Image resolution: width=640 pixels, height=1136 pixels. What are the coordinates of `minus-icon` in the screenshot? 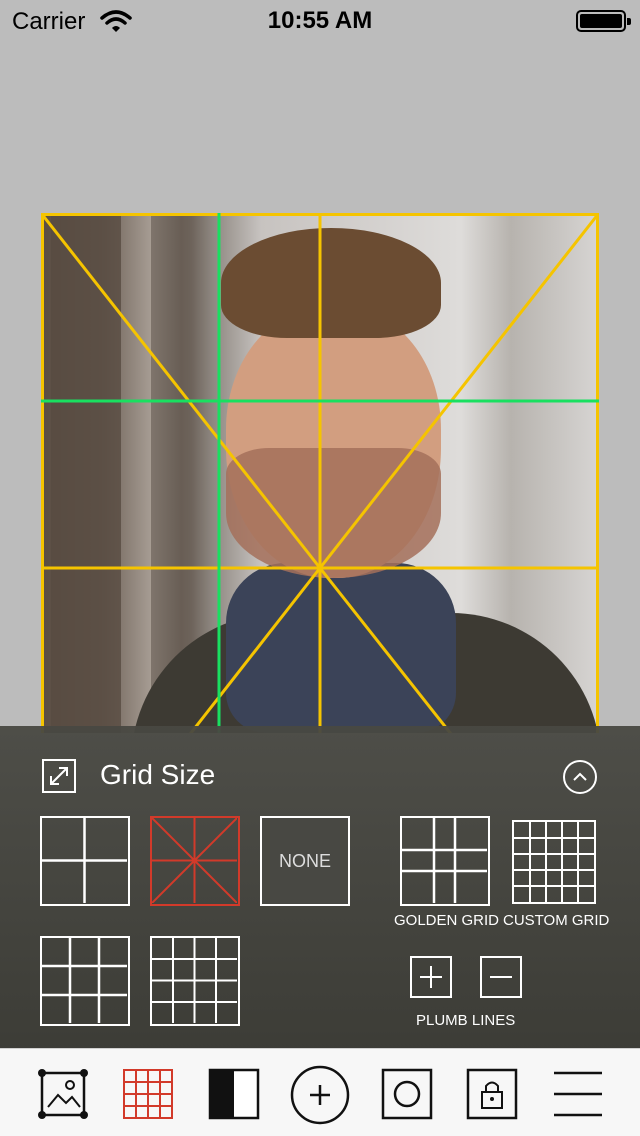 It's located at (501, 977).